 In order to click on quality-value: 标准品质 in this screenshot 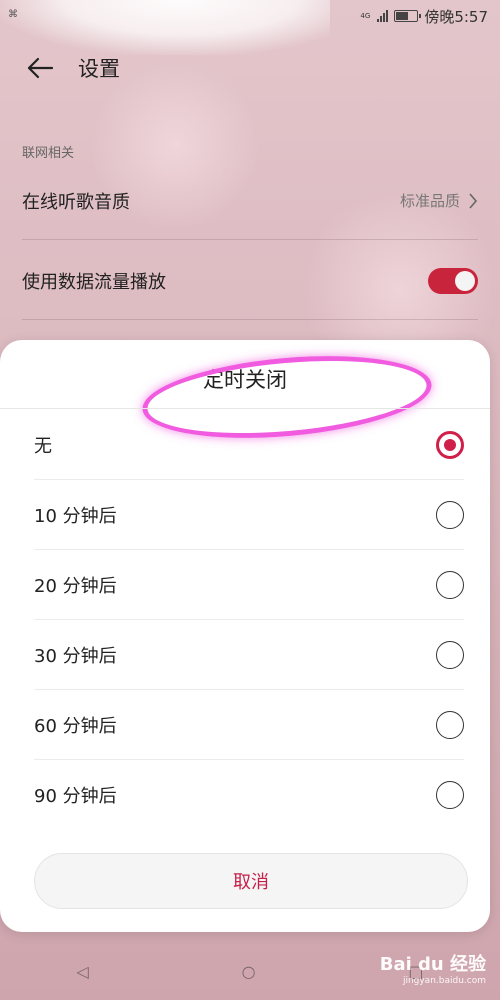, I will do `click(429, 201)`.